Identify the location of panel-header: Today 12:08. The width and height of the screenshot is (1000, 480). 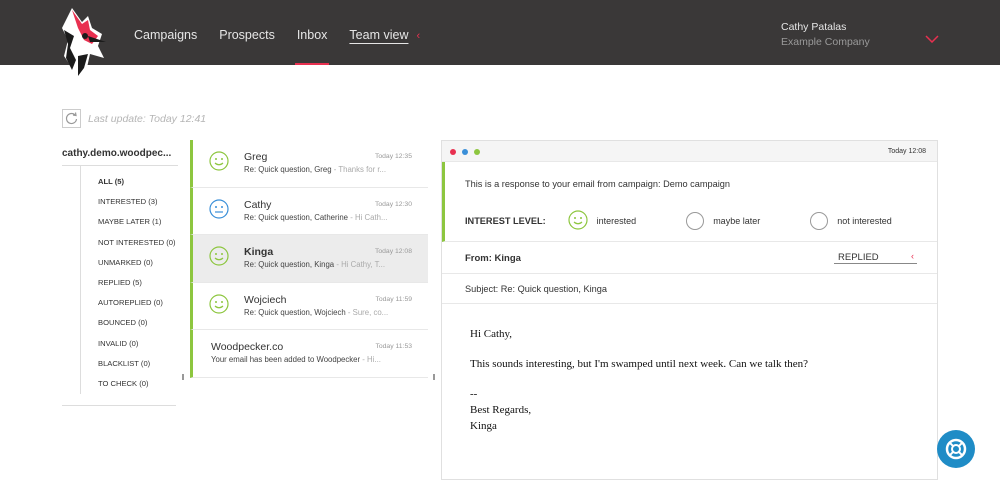
(689, 151).